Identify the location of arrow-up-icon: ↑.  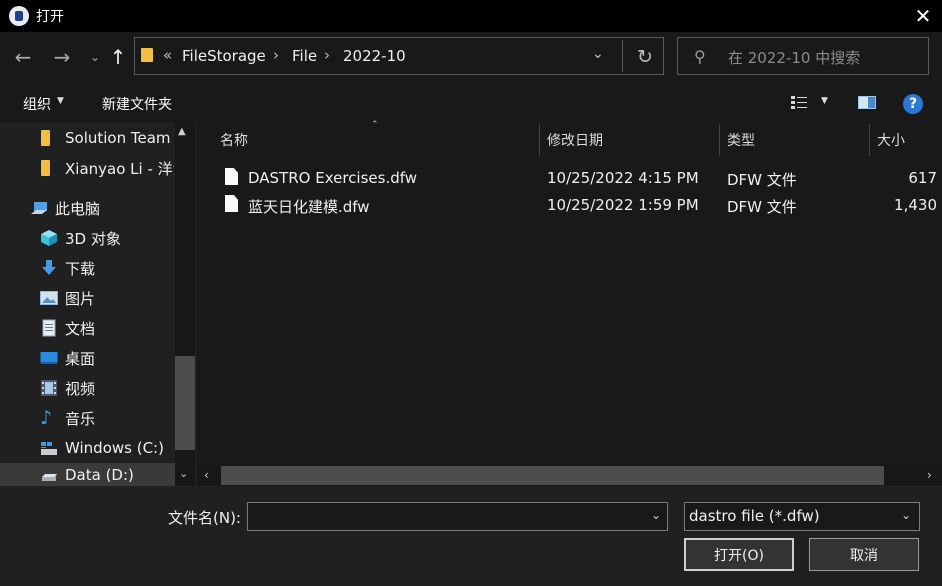
(118, 57).